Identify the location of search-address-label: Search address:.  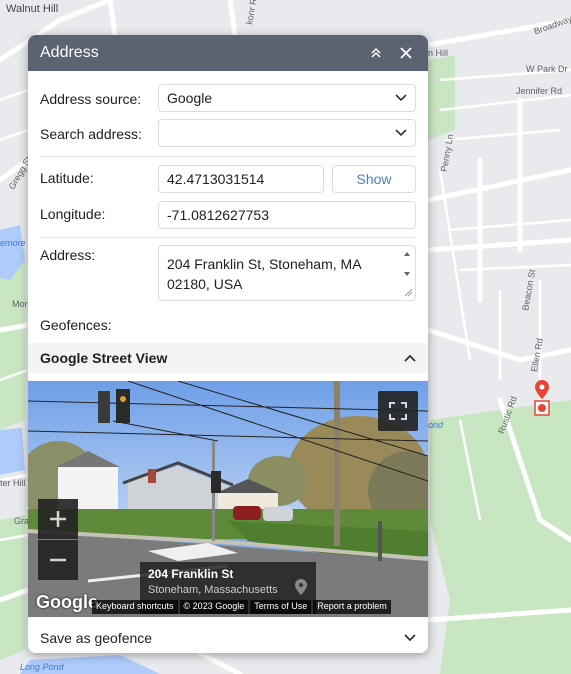
(91, 134).